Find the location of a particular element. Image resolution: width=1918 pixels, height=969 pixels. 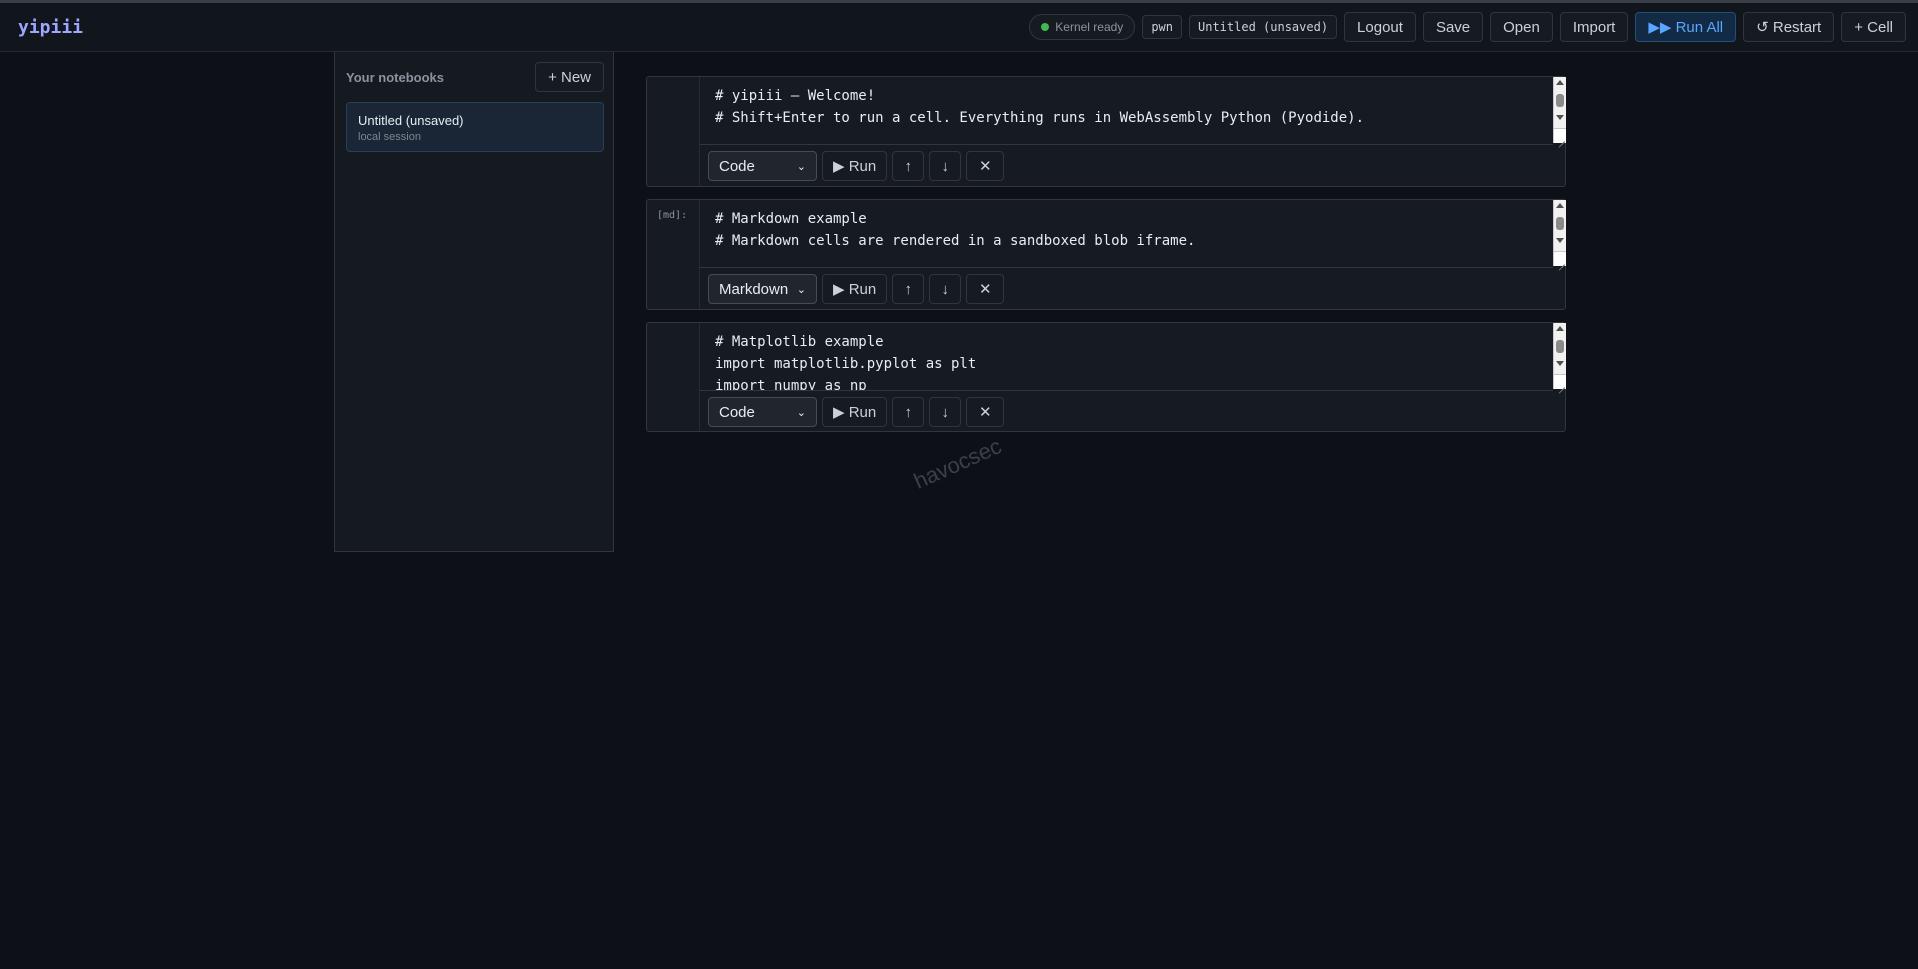

cell-type-select: Markdown ⌄ is located at coordinates (762, 289).